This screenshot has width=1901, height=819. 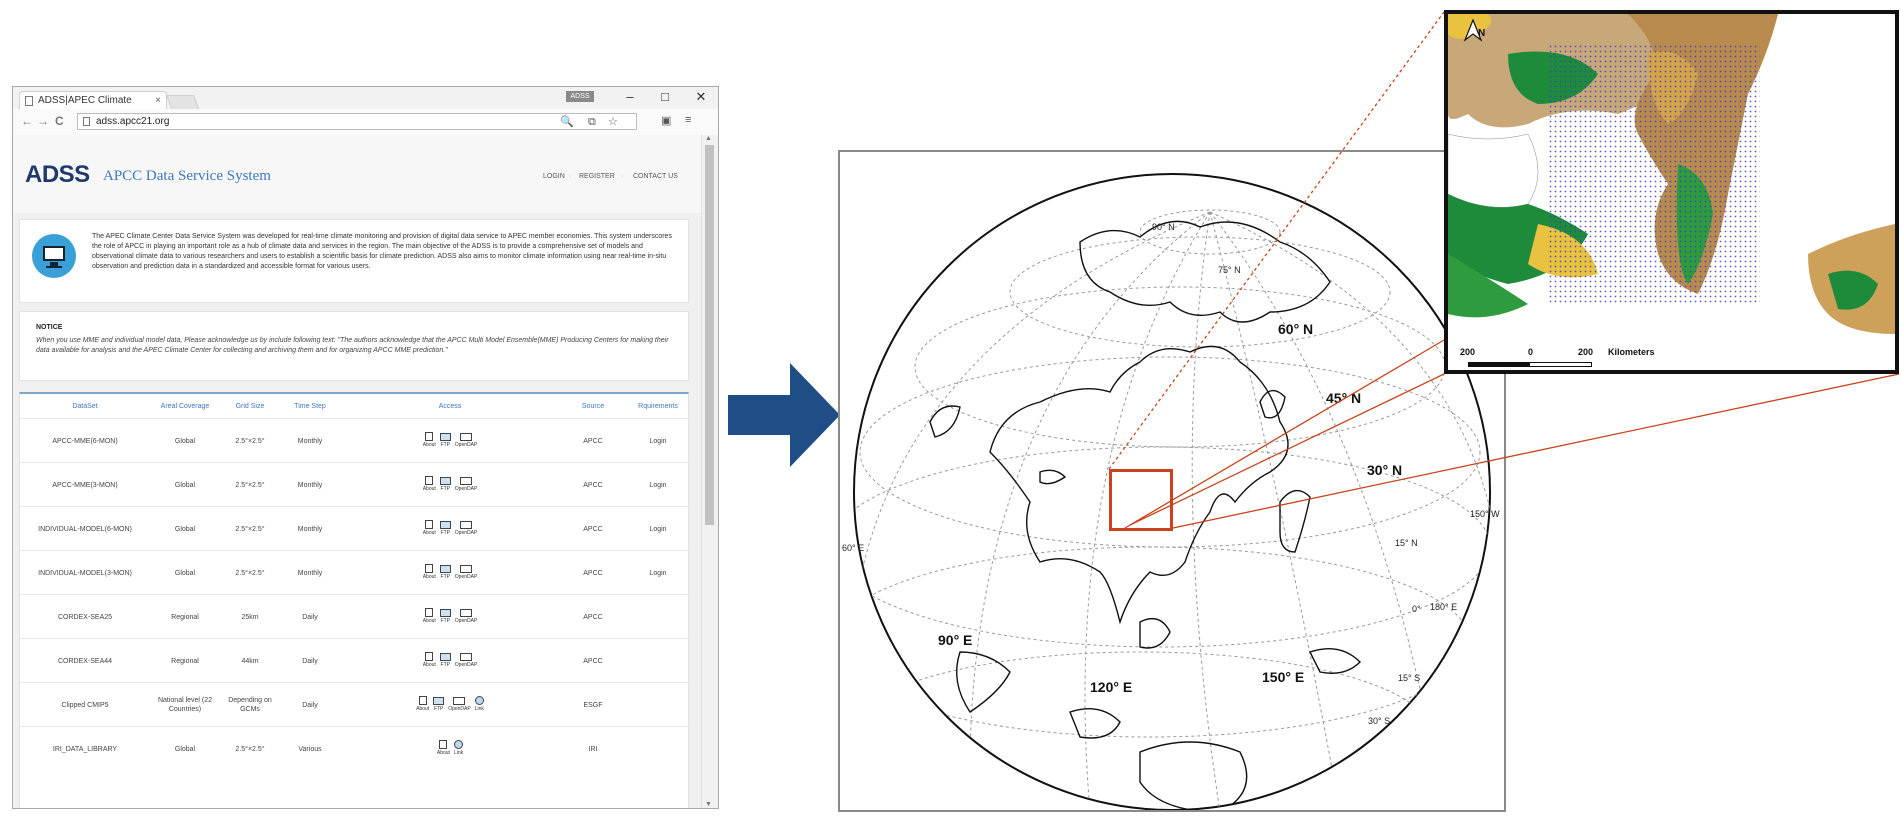 I want to click on scale-label-0: 0, so click(x=1531, y=352).